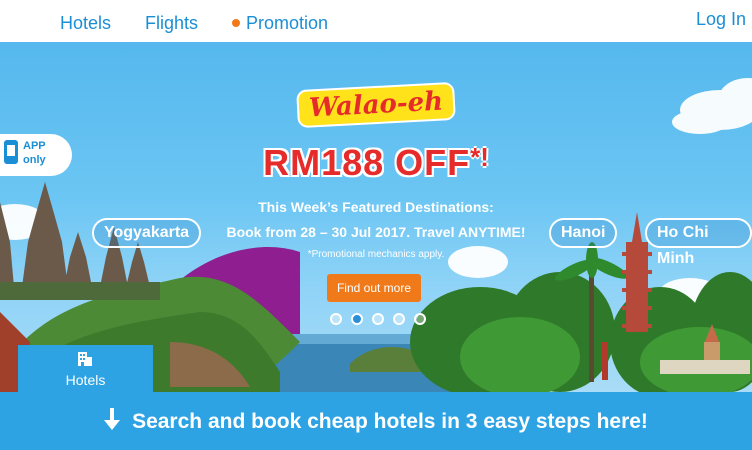 This screenshot has height=450, width=752. What do you see at coordinates (85, 380) in the screenshot?
I see `tab-hotels-label: Hotels` at bounding box center [85, 380].